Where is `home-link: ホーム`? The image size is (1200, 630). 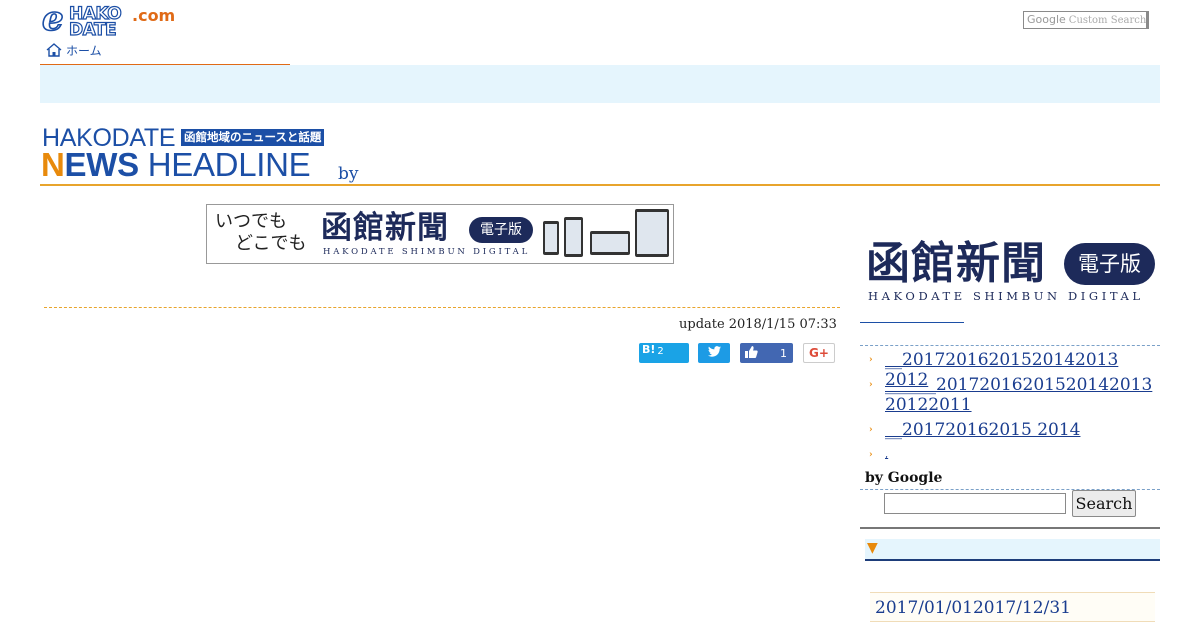
home-link: ホーム is located at coordinates (74, 50).